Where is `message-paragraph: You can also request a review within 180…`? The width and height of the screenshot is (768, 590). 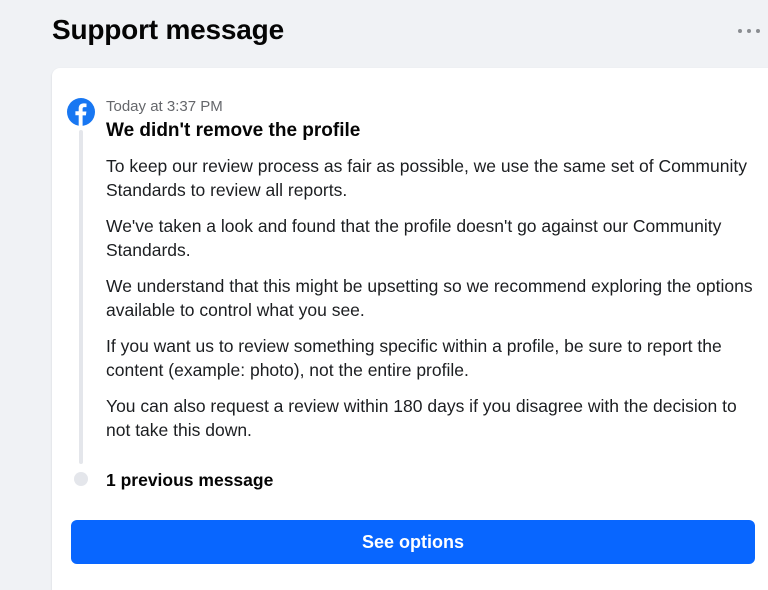
message-paragraph: You can also request a review within 180… is located at coordinates (421, 418).